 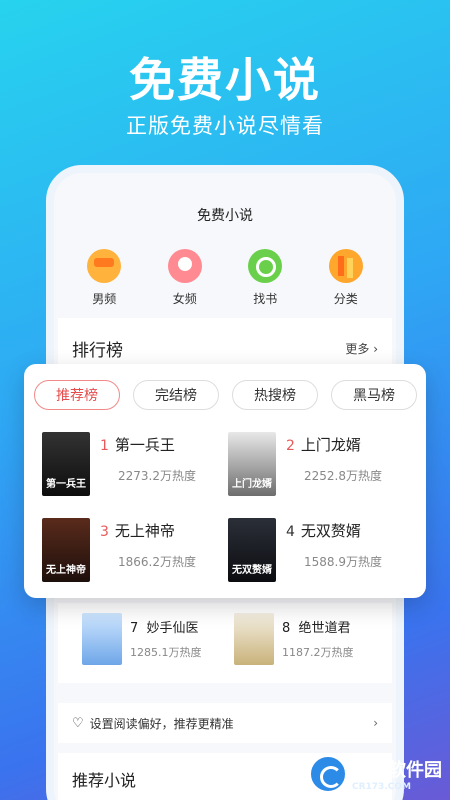 I want to click on list-item: 无双赘婿 4 无双赘婿 1588.9万热度, so click(x=305, y=550).